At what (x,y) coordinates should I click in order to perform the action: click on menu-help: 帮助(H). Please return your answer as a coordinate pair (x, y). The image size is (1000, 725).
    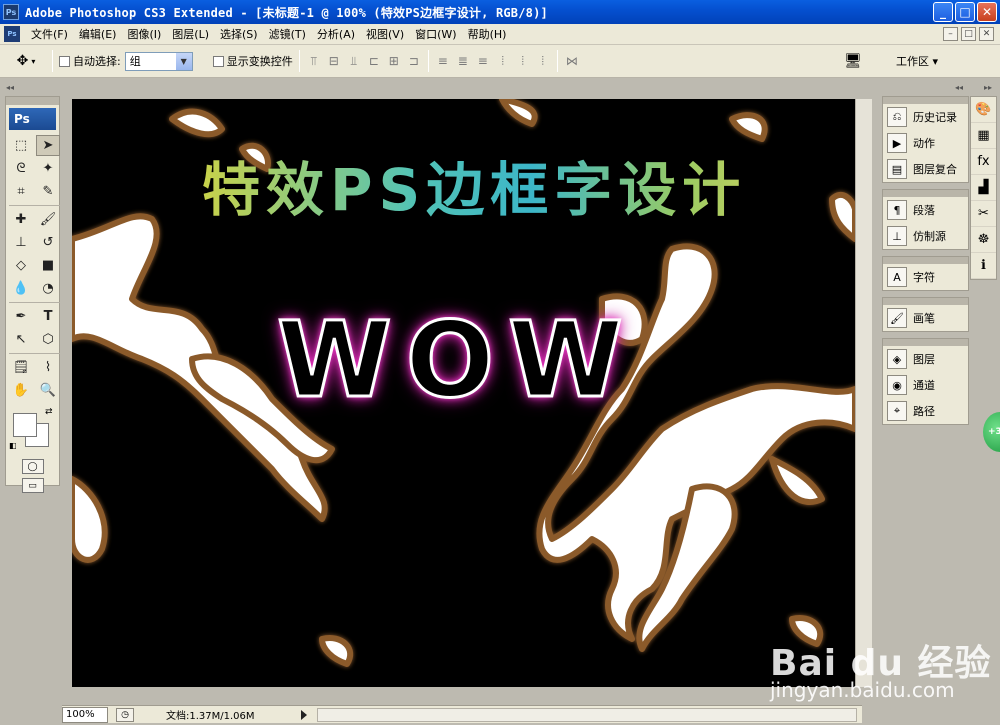
    Looking at the image, I should click on (487, 34).